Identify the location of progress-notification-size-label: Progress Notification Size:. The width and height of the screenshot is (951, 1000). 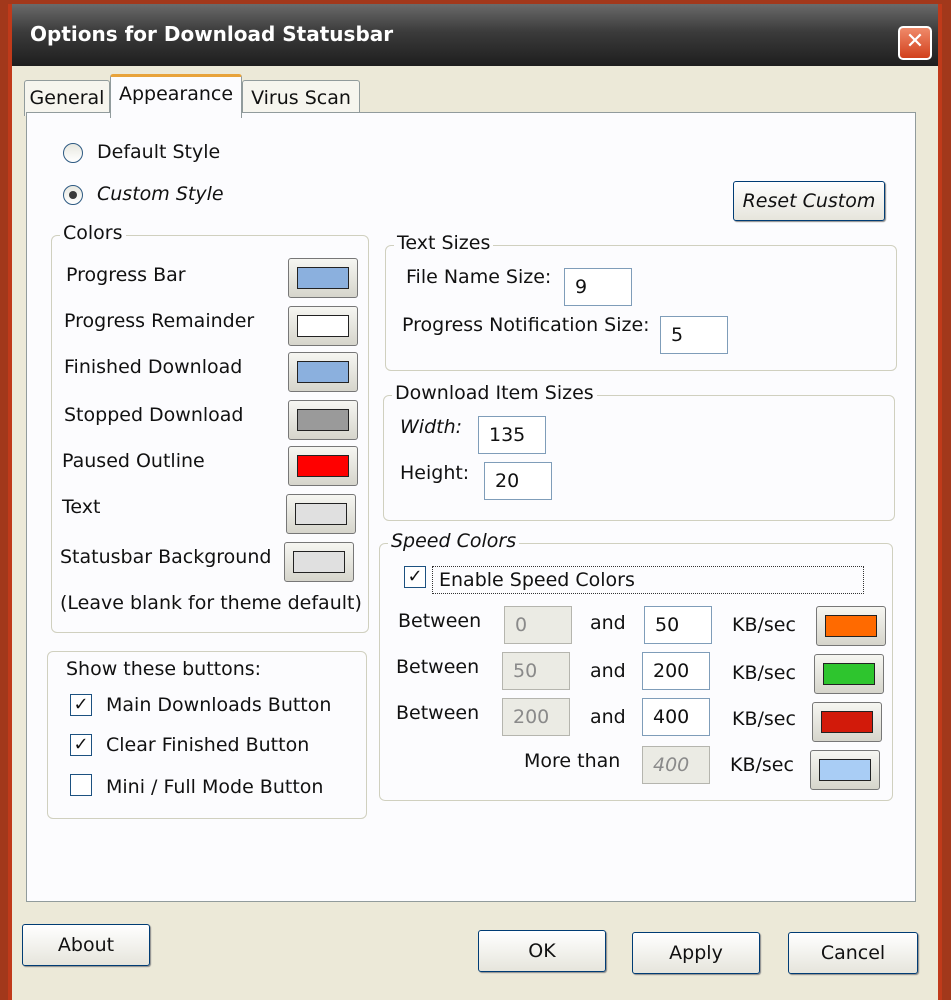
(526, 325).